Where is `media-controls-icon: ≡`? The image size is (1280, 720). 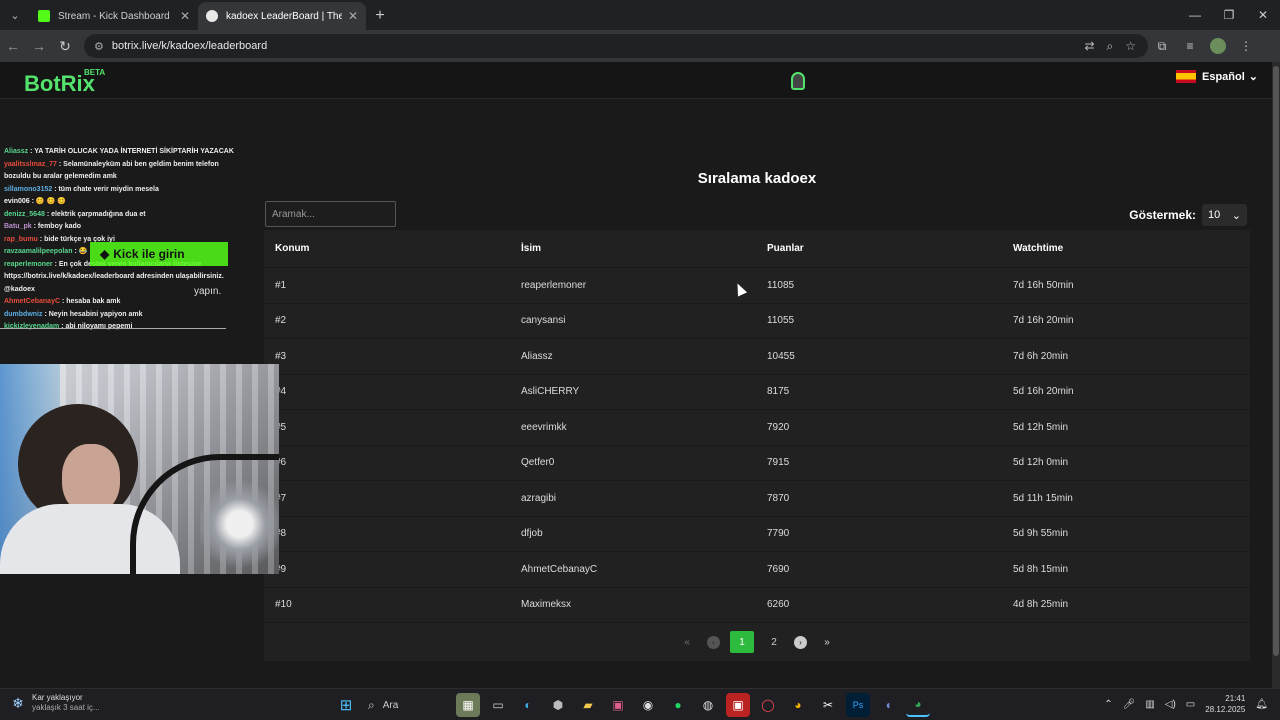 media-controls-icon: ≡ is located at coordinates (1190, 46).